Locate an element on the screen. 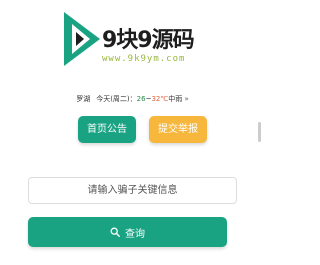  weather-bar: 罗湖 今天(周二)：26~32℃中雨 » is located at coordinates (132, 99).